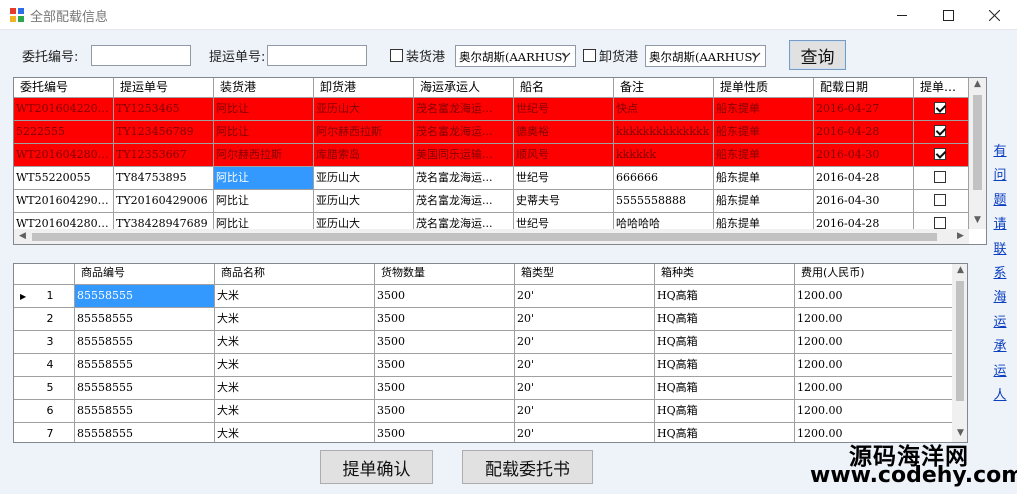 The image size is (1017, 494). I want to click on bottom-grid-vscroll: ▲ ▼, so click(959, 353).